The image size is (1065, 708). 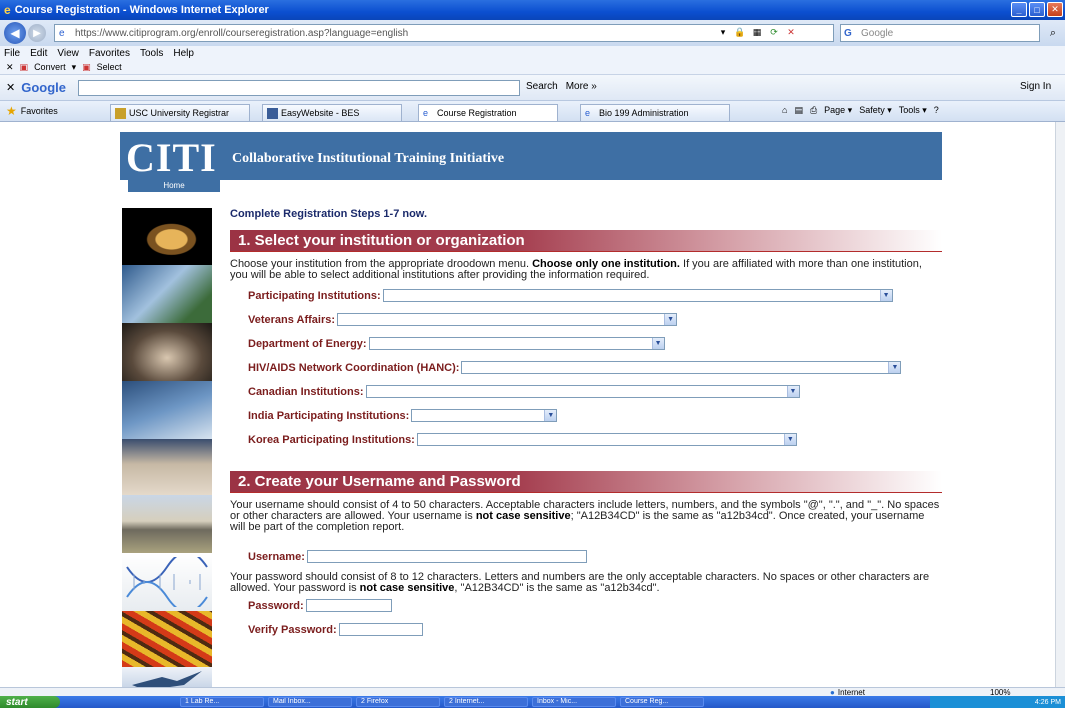 I want to click on close-toolbar-icon: ✕, so click(x=10, y=67).